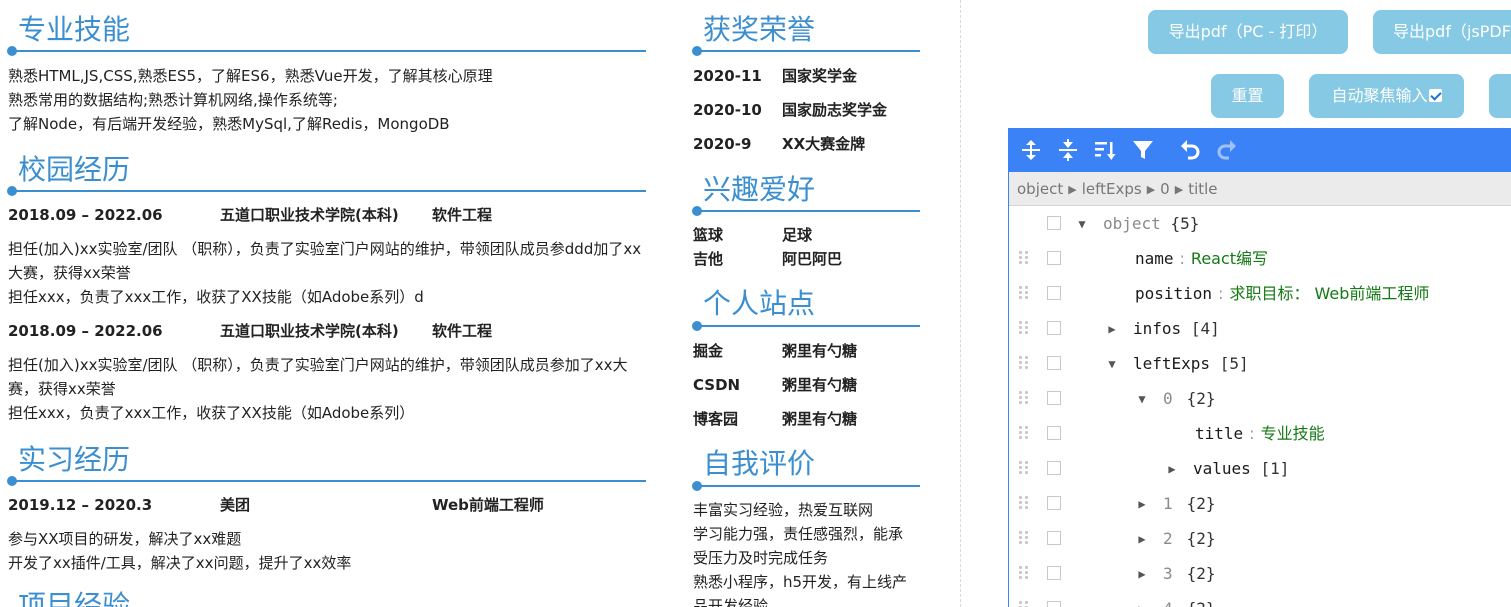 Image resolution: width=1511 pixels, height=607 pixels. I want to click on node-key: infos, so click(1157, 328).